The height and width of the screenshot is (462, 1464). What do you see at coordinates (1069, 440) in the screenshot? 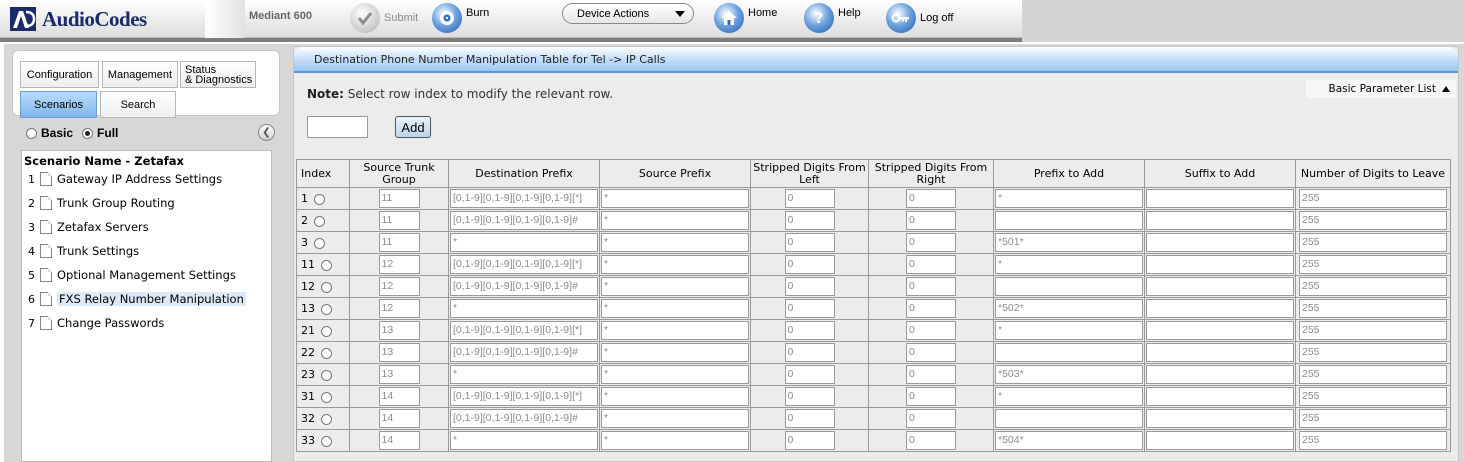
I see `prefix-to-add-input: *504*` at bounding box center [1069, 440].